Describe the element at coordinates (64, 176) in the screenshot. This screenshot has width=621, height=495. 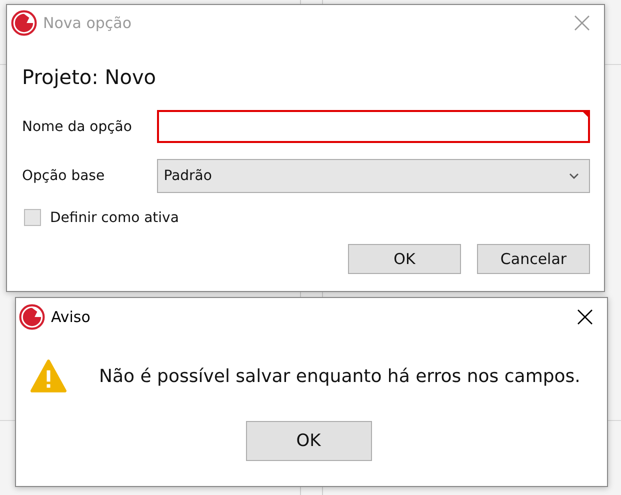
I see `field-label: Opção base` at that location.